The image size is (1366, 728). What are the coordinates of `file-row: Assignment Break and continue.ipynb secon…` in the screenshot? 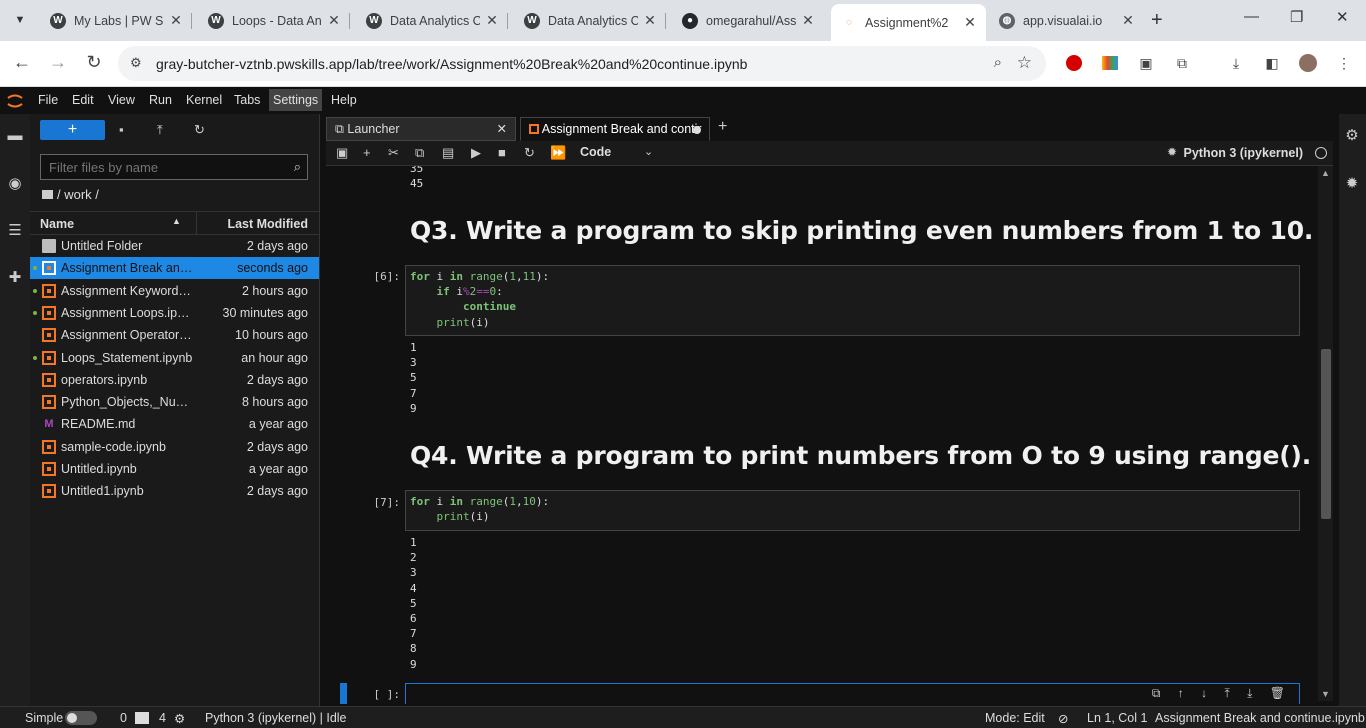 It's located at (174, 268).